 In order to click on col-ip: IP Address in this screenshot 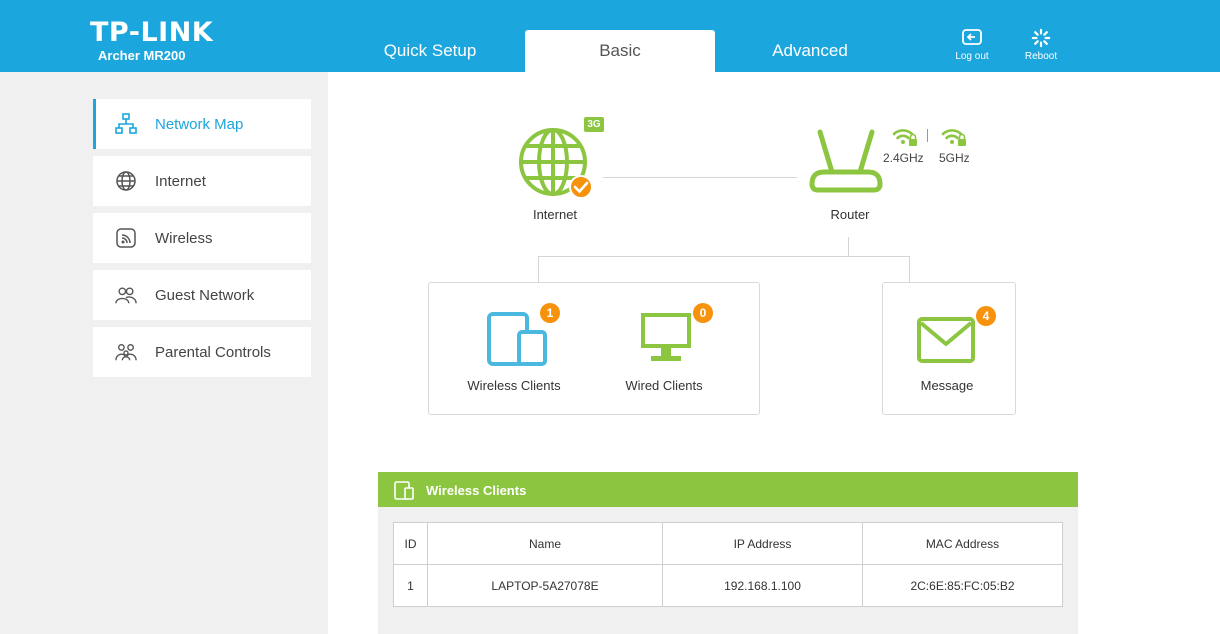, I will do `click(762, 543)`.